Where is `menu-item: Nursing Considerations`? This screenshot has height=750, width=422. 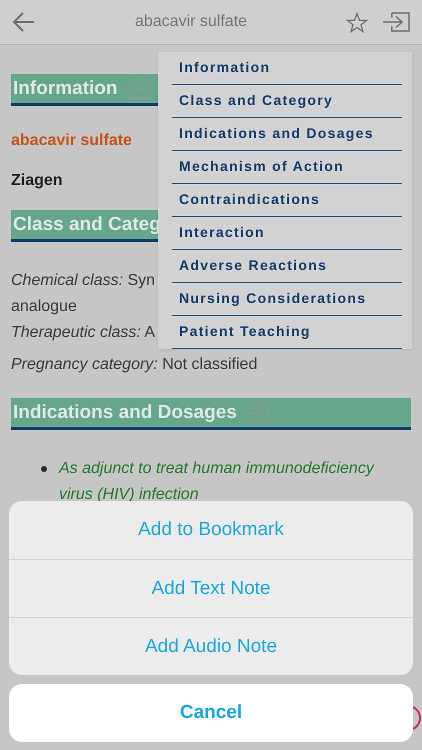
menu-item: Nursing Considerations is located at coordinates (287, 299).